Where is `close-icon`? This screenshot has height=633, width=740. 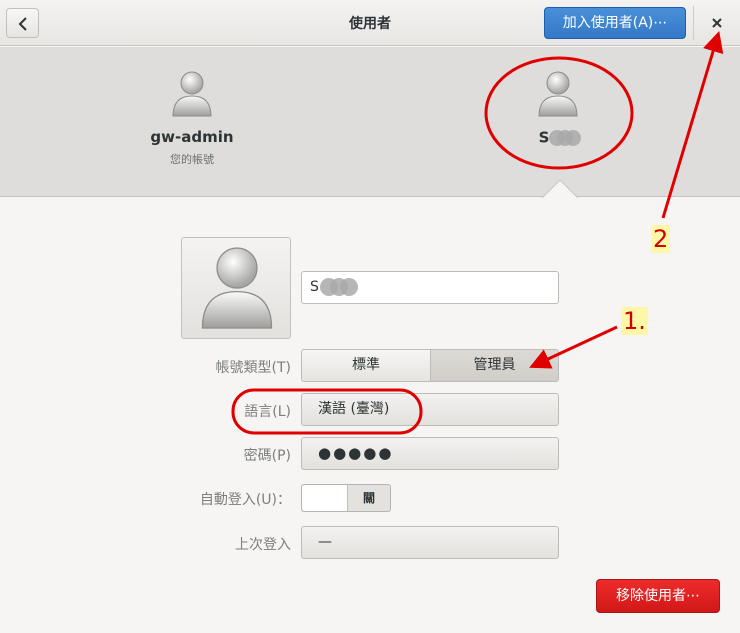
close-icon is located at coordinates (717, 23).